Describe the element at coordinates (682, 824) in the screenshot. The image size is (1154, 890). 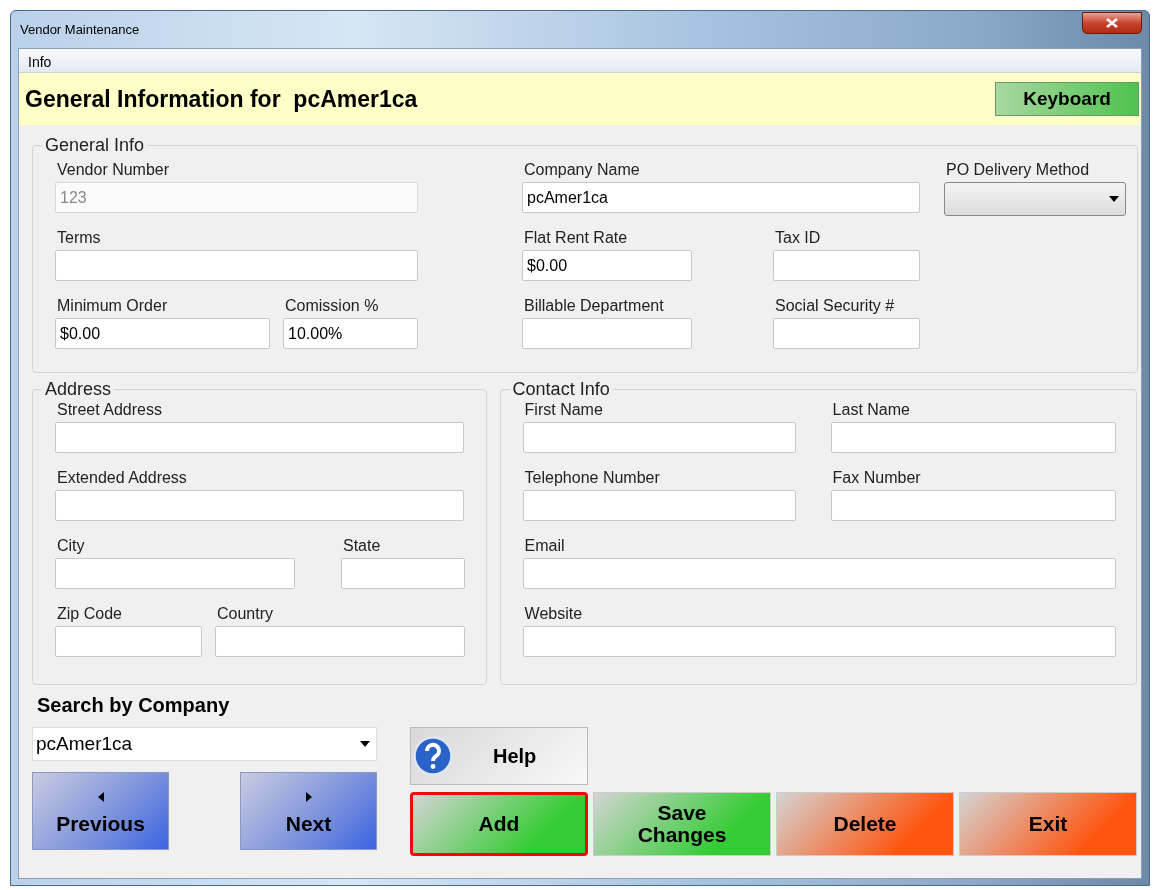
I see `action-button: Save Changes` at that location.